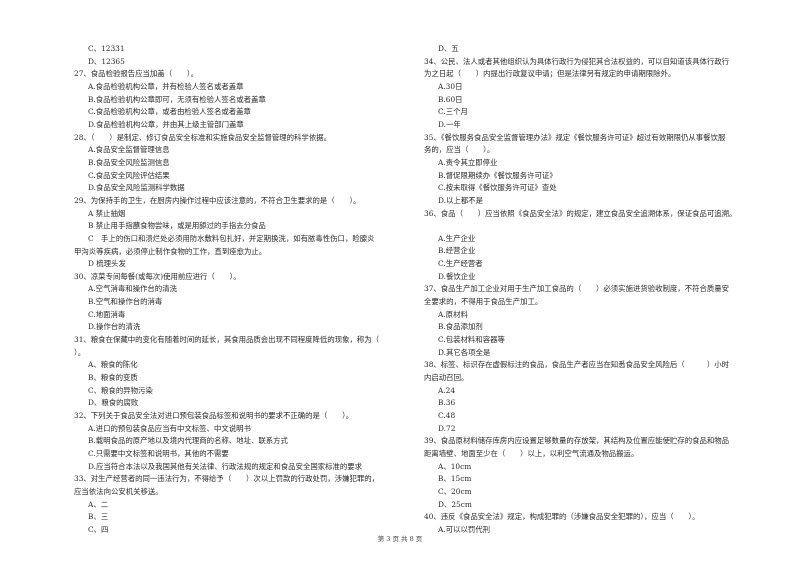  Describe the element at coordinates (225, 466) in the screenshot. I see `answer-option: D.应当符合本法以及我国其他有关法律、行政法规的规定和食品安全国家标准的要求` at that location.